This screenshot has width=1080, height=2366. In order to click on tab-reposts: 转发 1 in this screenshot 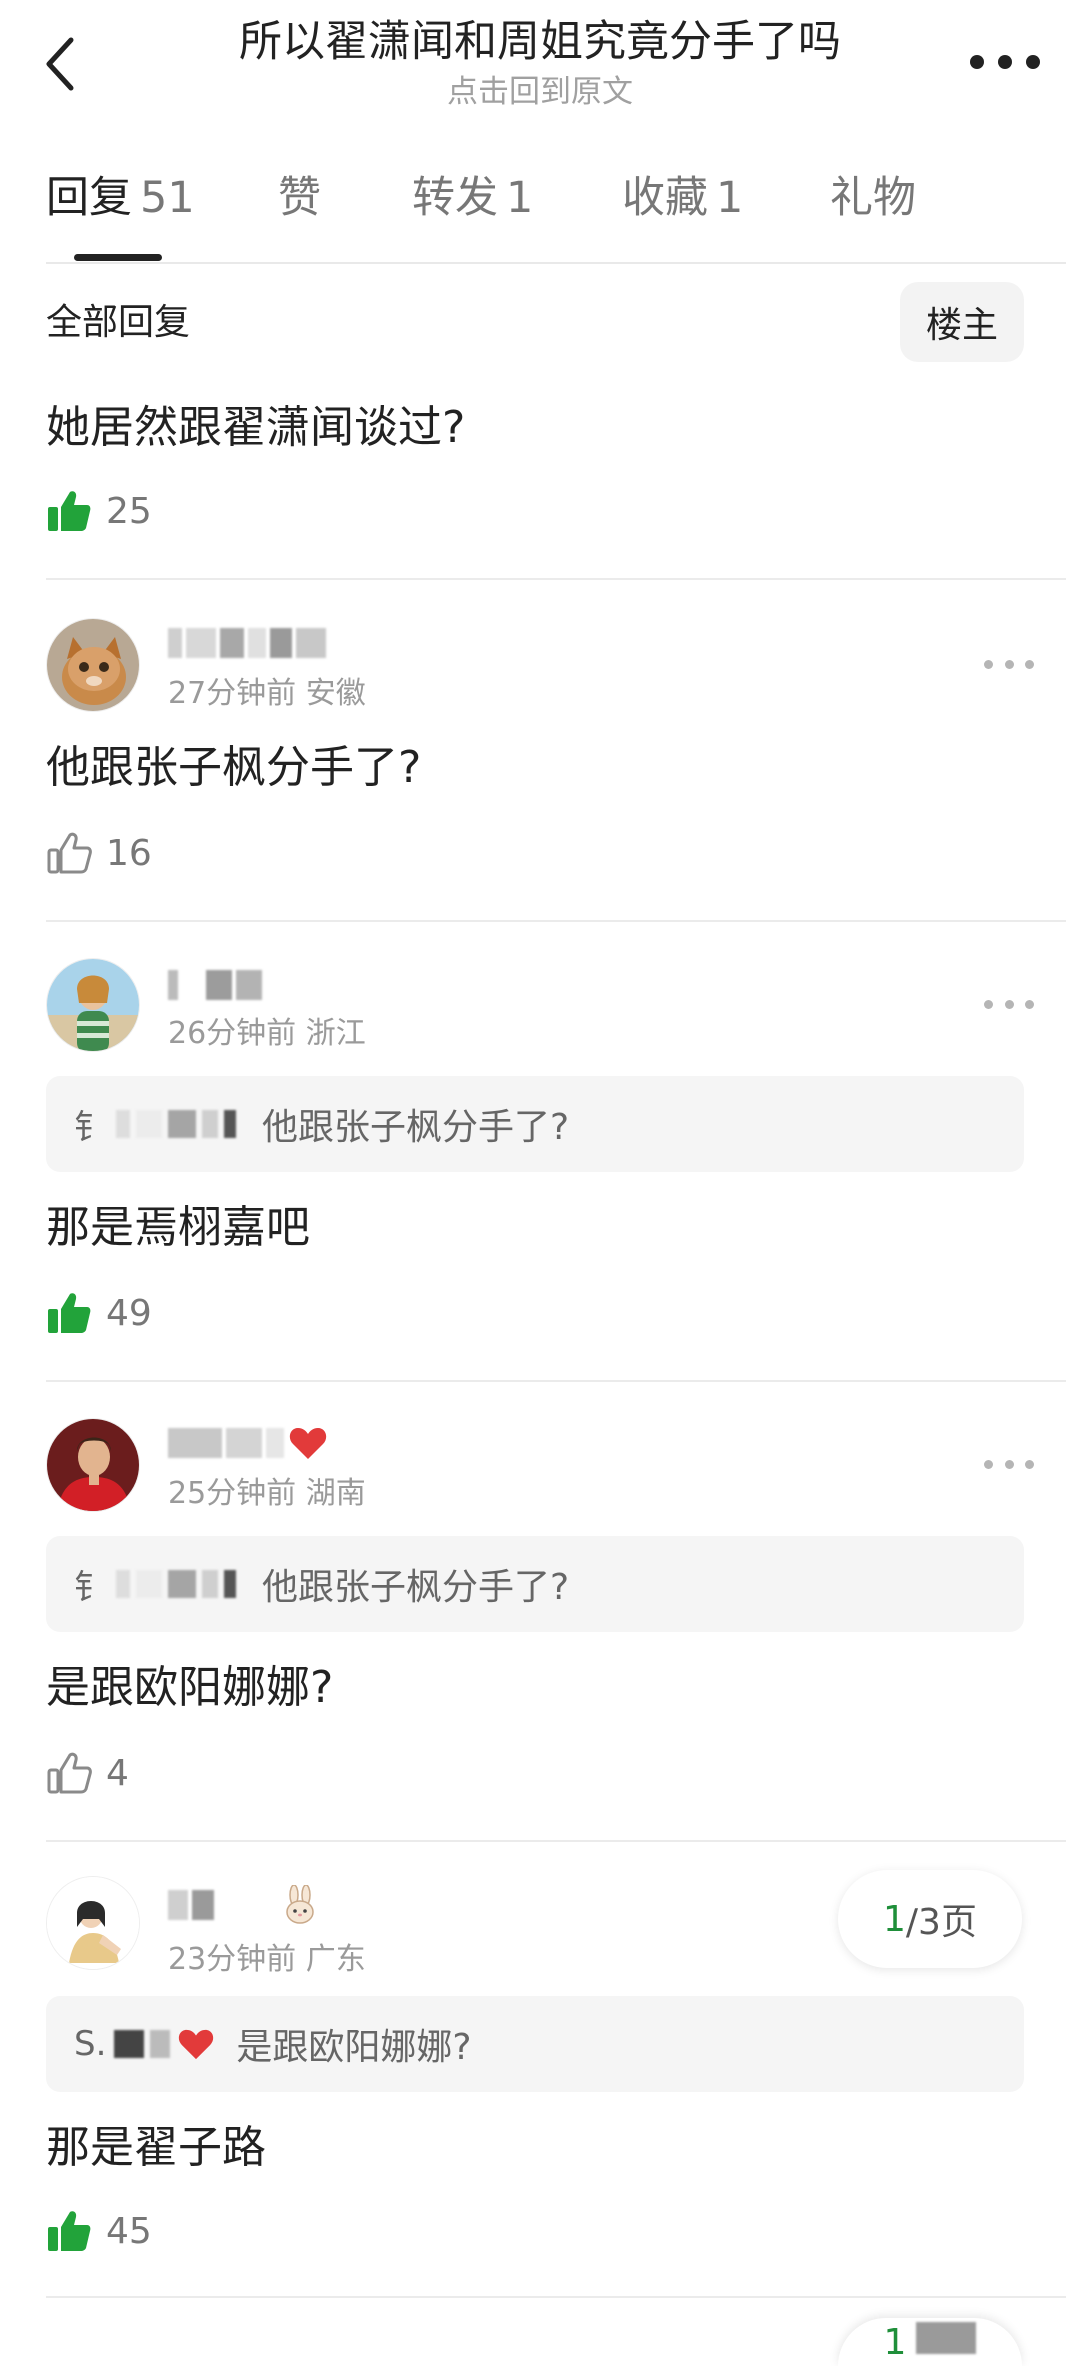, I will do `click(472, 198)`.